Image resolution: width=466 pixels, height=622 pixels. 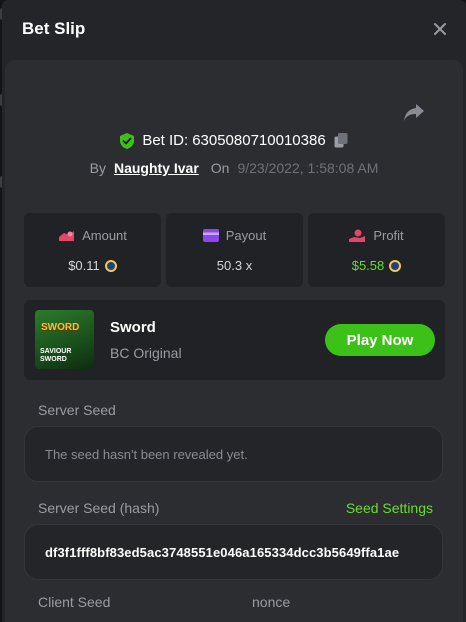 What do you see at coordinates (220, 168) in the screenshot?
I see `on-label: On` at bounding box center [220, 168].